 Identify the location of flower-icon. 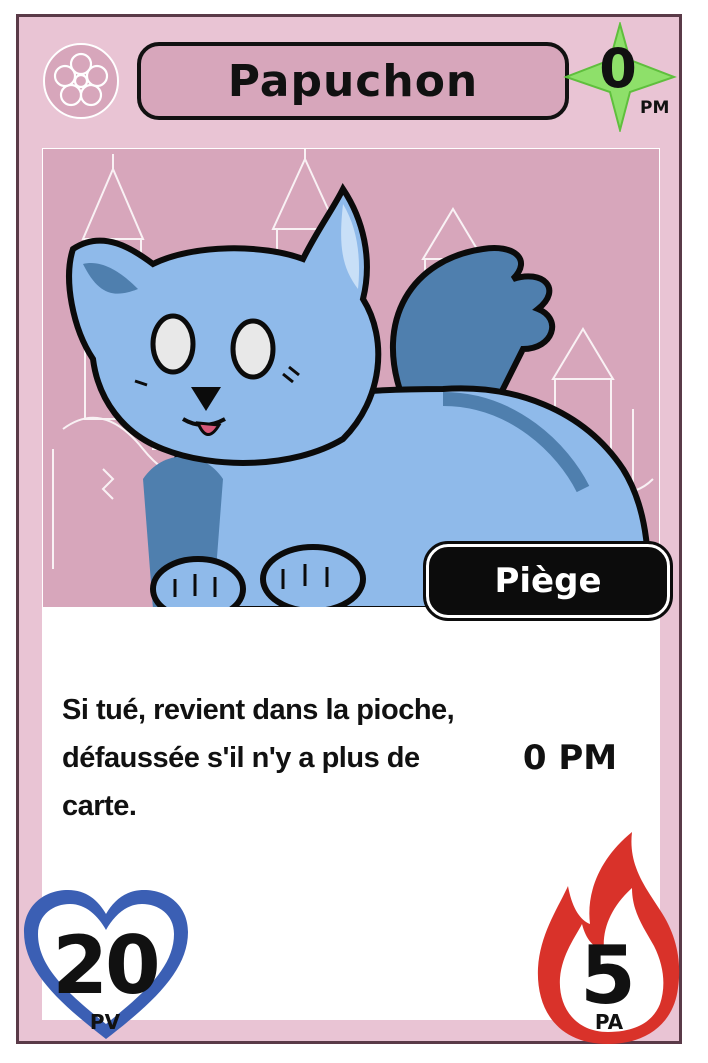
(81, 81).